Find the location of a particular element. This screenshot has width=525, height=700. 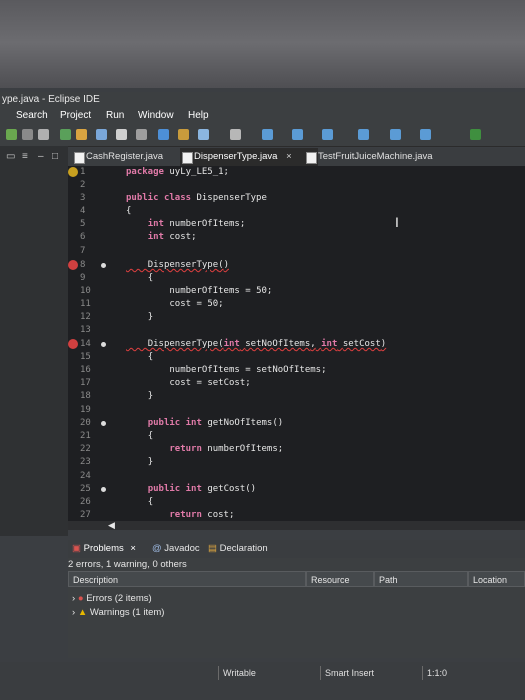

photo-background is located at coordinates (262, 47).